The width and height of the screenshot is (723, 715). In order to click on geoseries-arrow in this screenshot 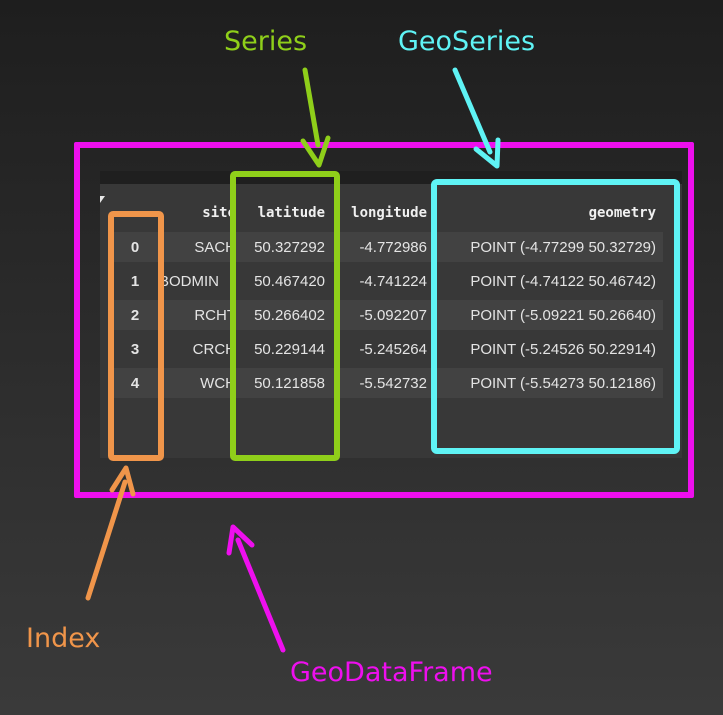, I will do `click(472, 111)`.